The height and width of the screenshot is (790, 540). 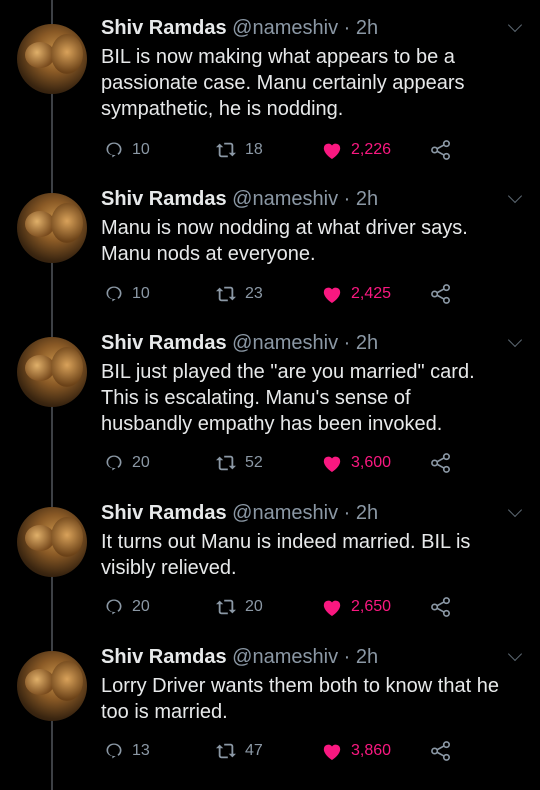 What do you see at coordinates (169, 568) in the screenshot?
I see `tweet-text-line: visibly relieved.` at bounding box center [169, 568].